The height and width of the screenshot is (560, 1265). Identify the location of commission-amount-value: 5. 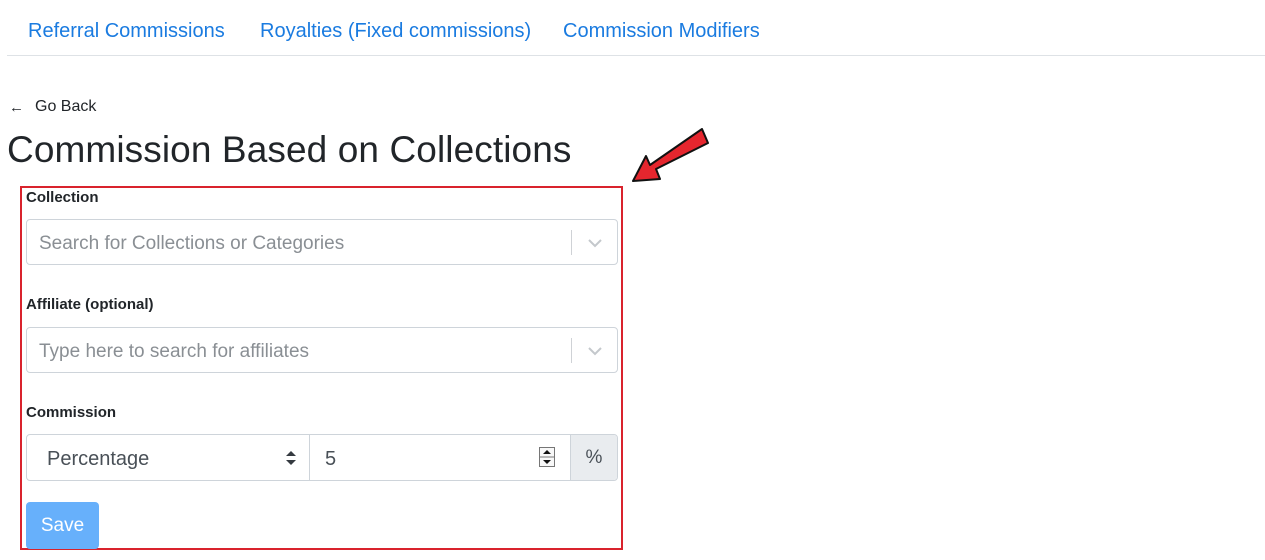
(331, 459).